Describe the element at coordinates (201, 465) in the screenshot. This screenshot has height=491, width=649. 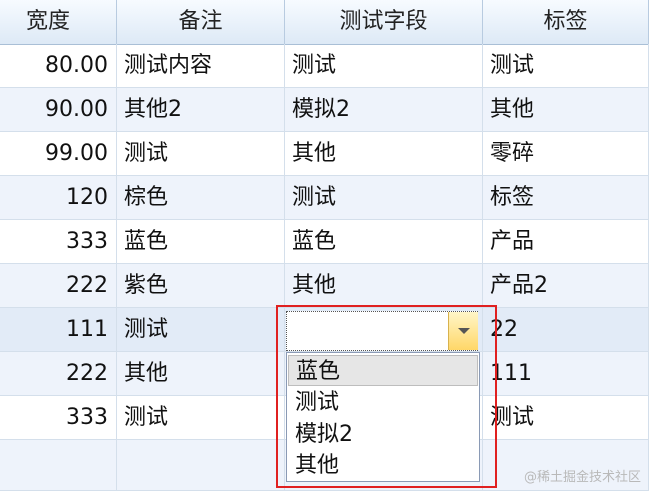
I see `cell-remark` at that location.